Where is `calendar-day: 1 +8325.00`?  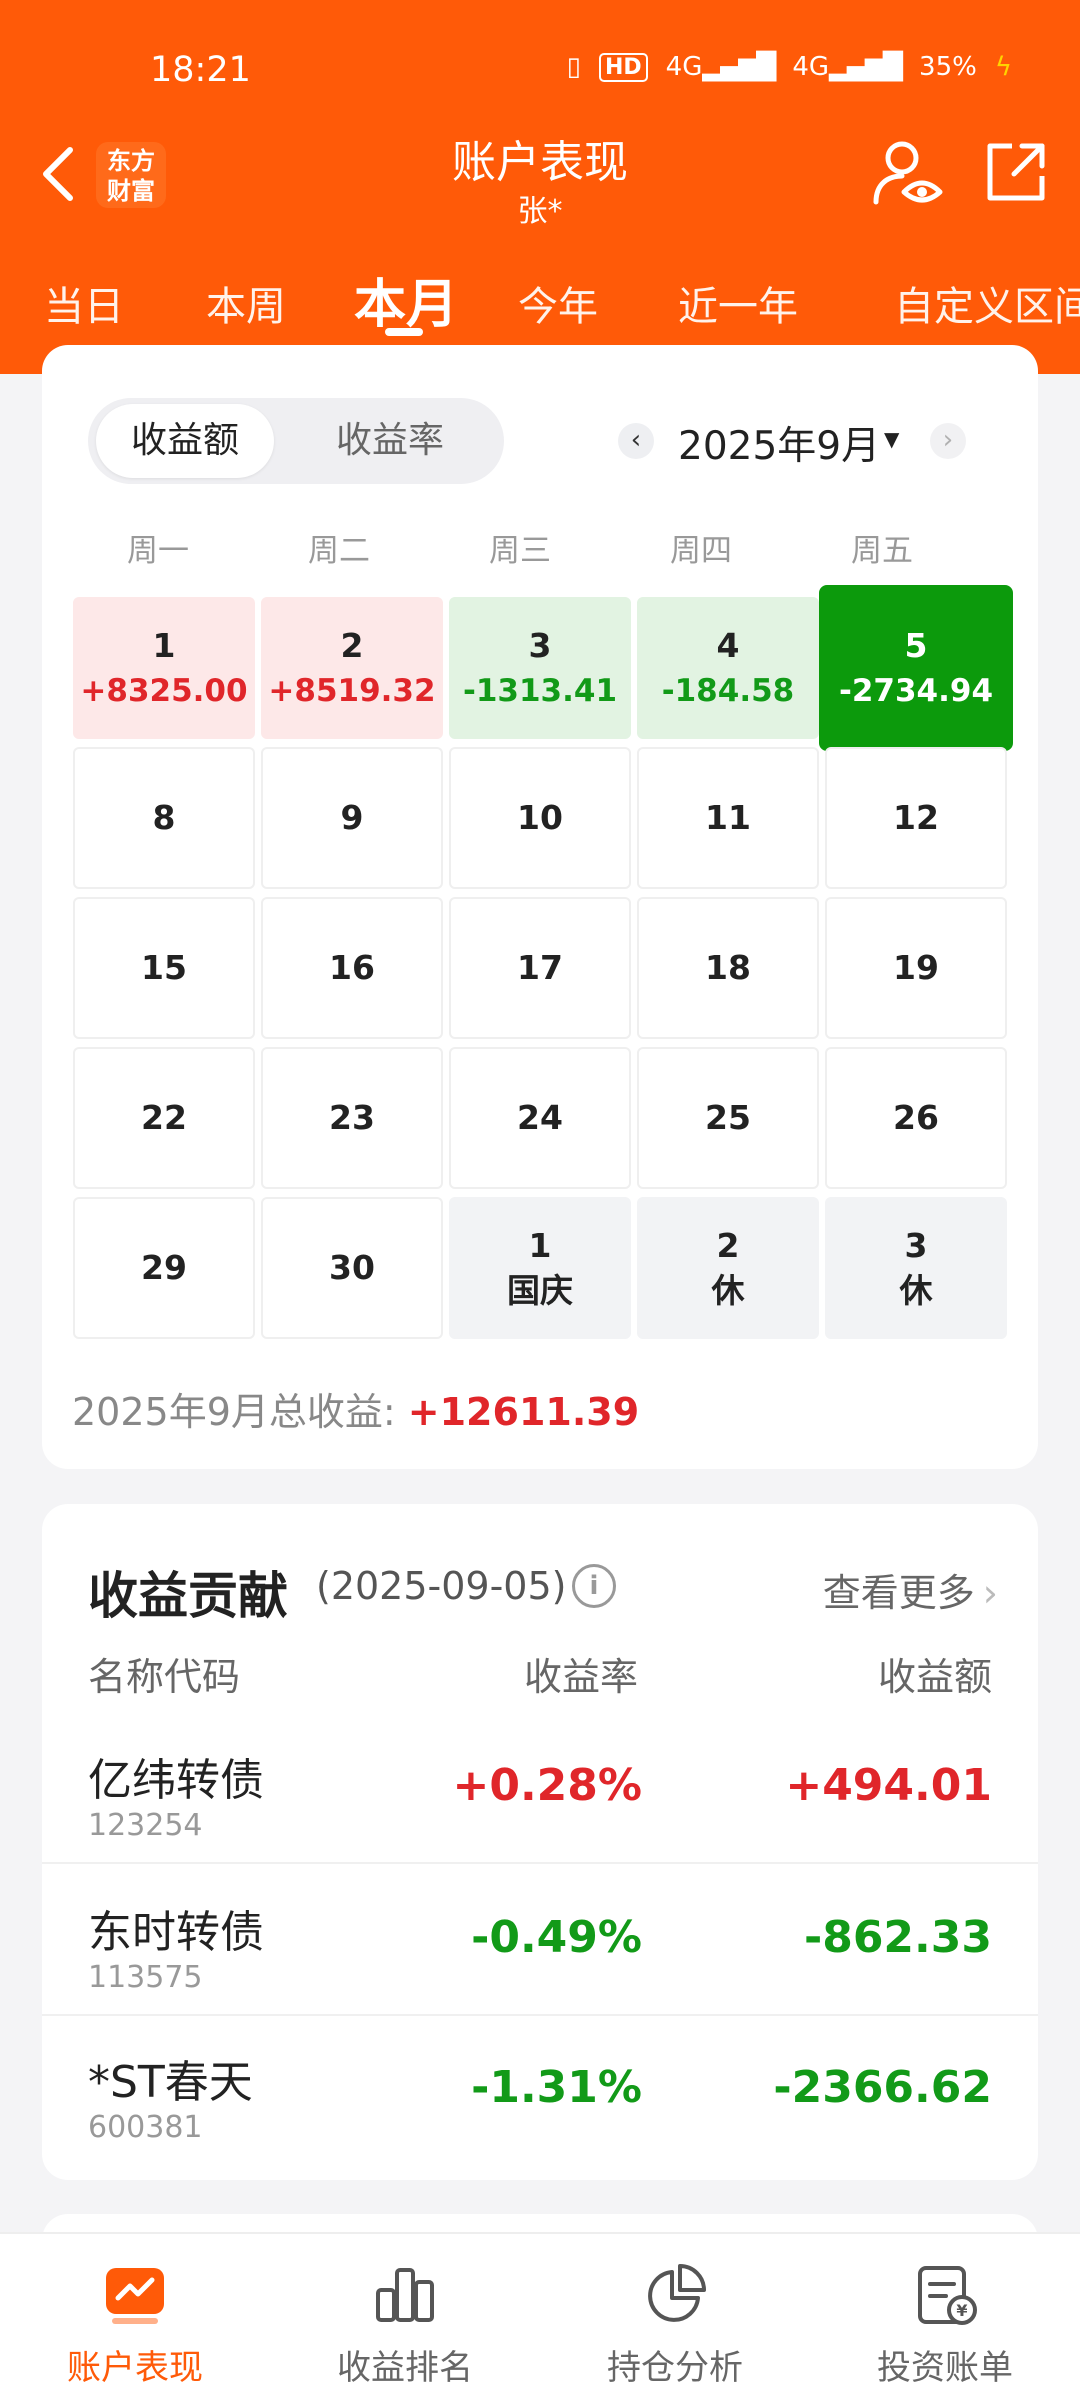
calendar-day: 1 +8325.00 is located at coordinates (164, 668).